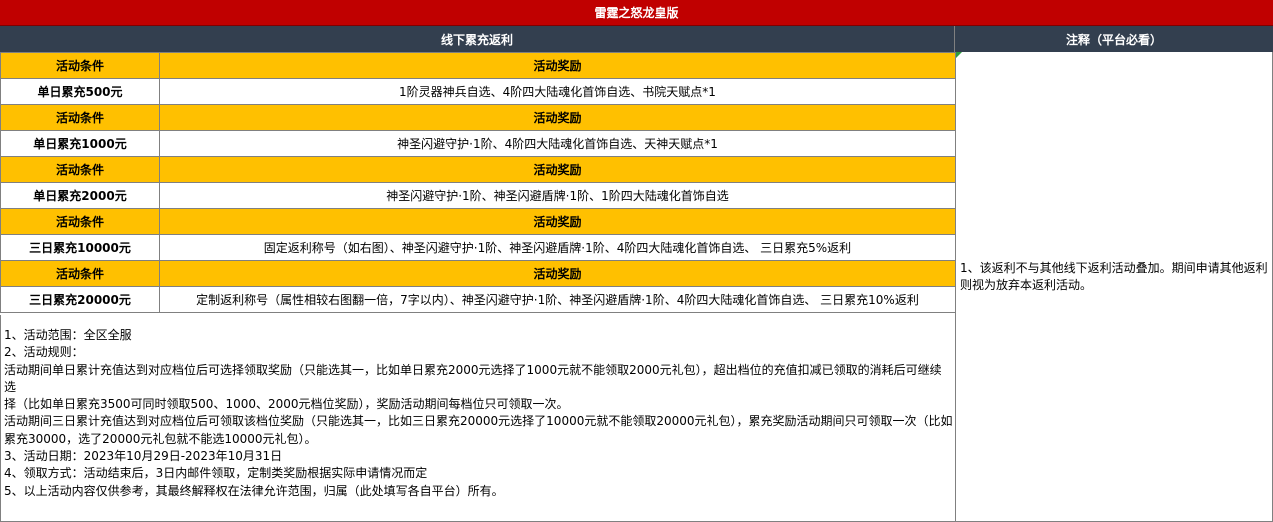  Describe the element at coordinates (1114, 39) in the screenshot. I see `section-header-notes: 注释（平台必看）` at that location.